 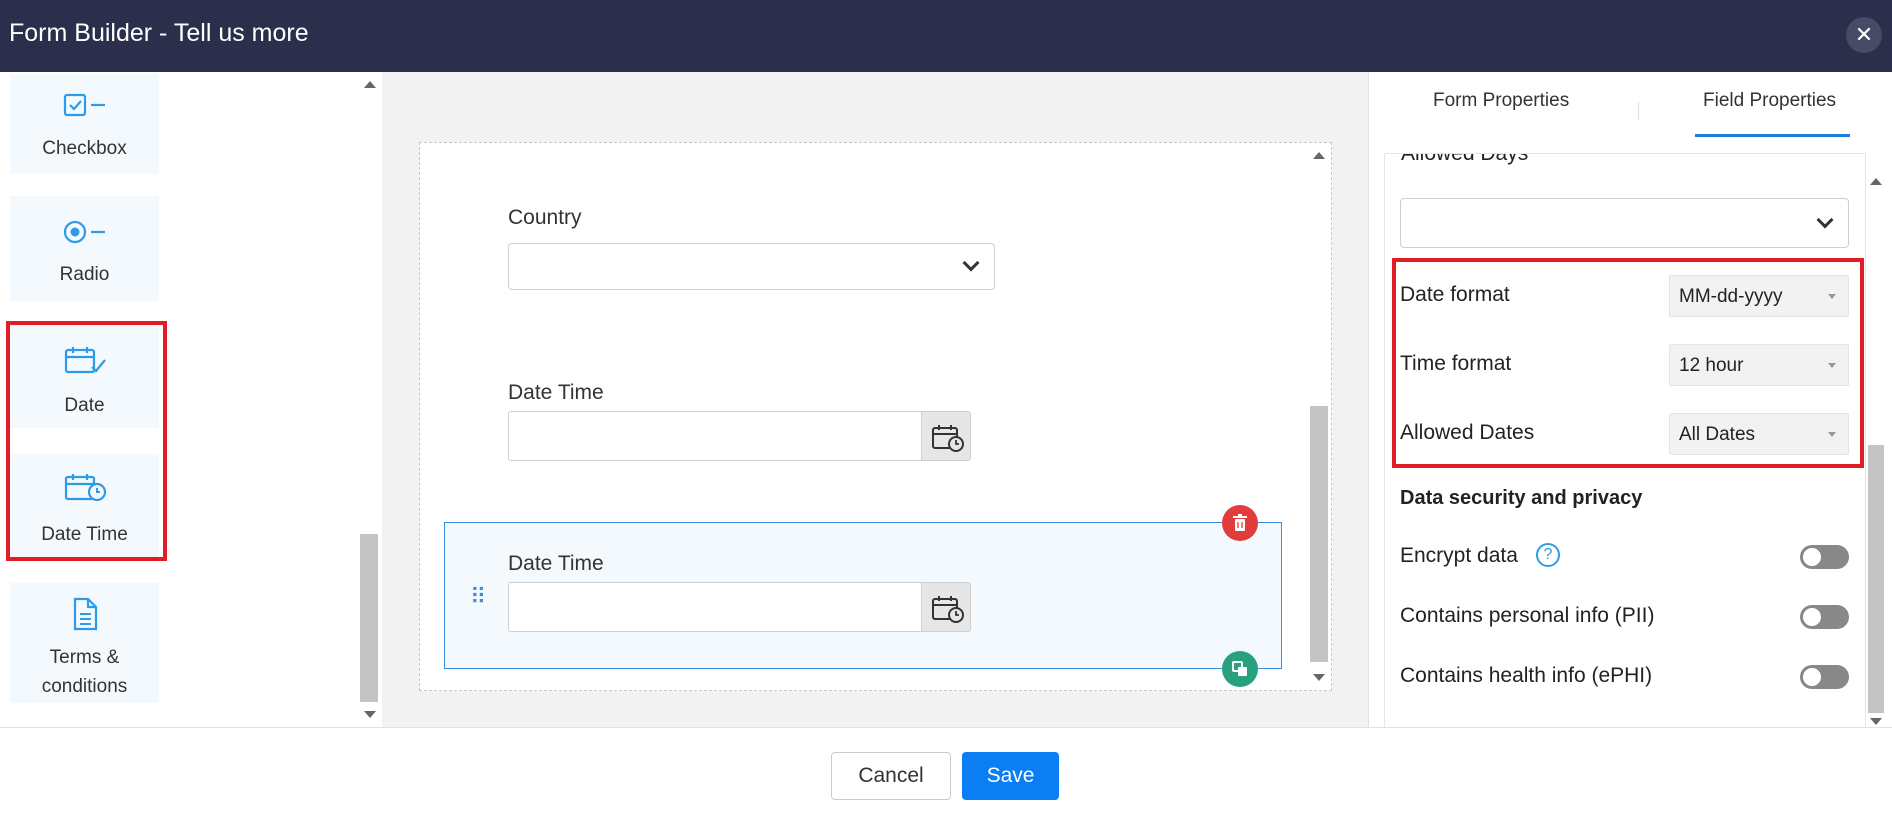 I want to click on copy-icon, so click(x=1239, y=668).